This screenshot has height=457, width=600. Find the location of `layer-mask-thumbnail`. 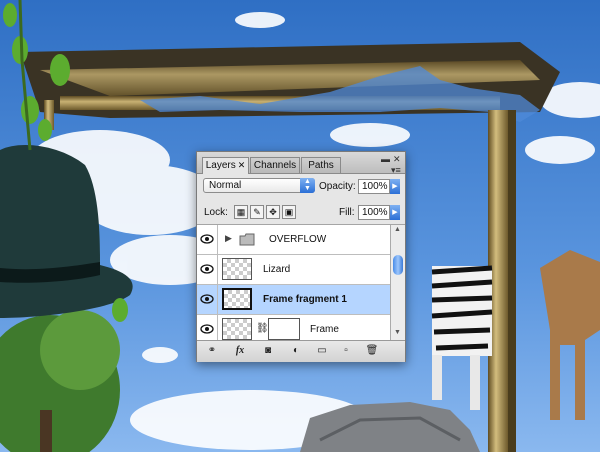

layer-mask-thumbnail is located at coordinates (284, 329).